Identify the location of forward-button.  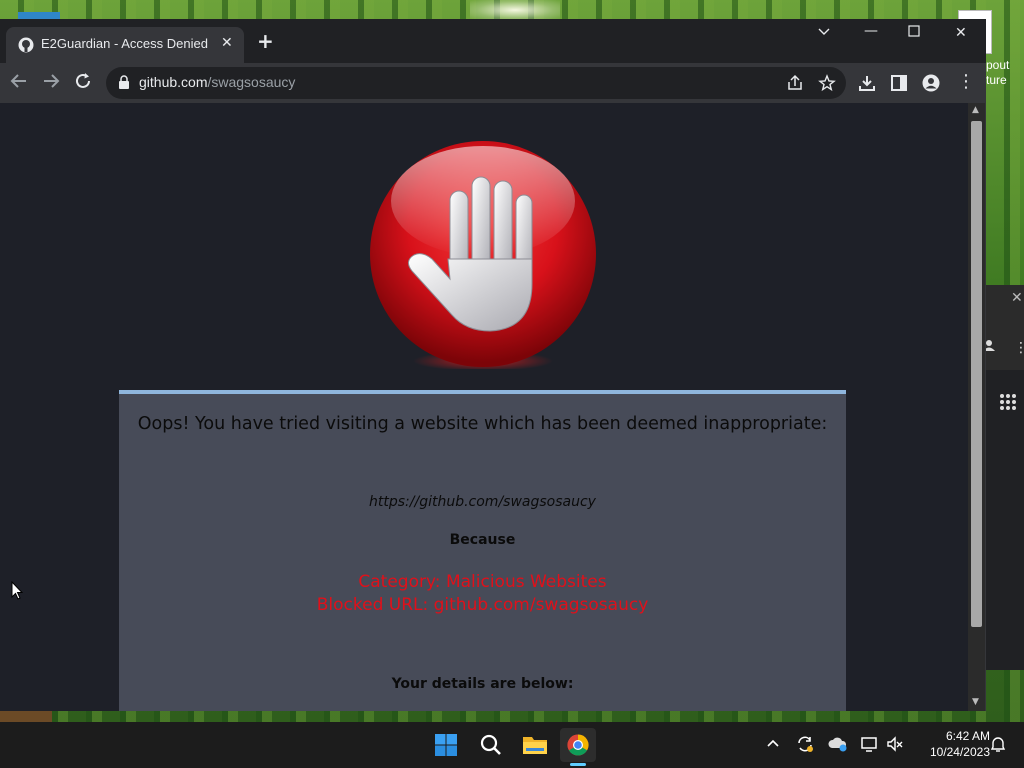
(51, 83).